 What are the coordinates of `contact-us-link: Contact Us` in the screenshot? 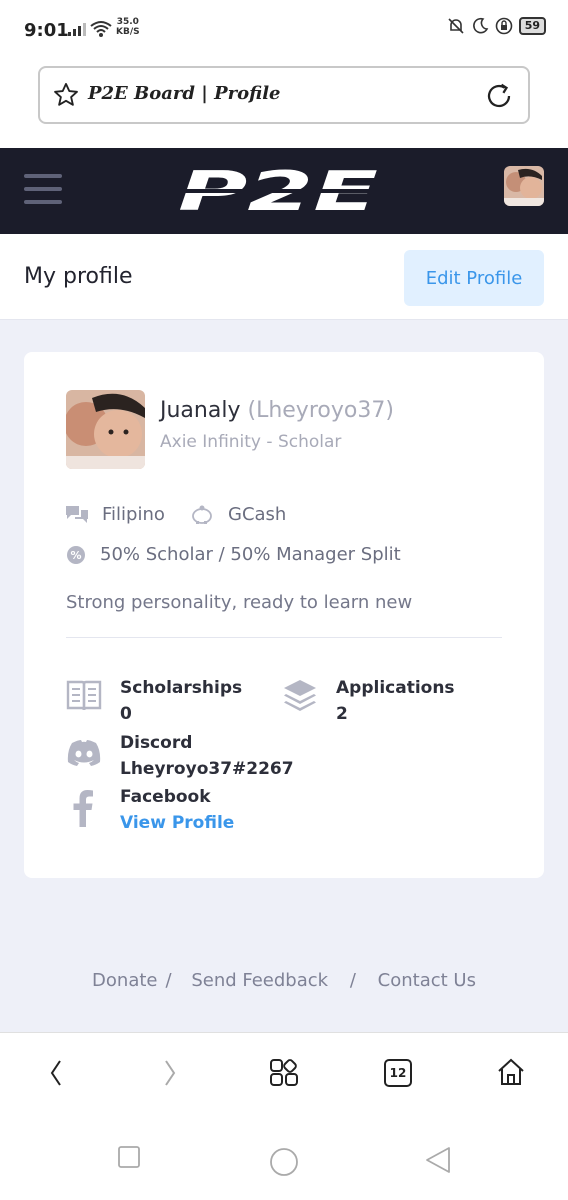 It's located at (427, 980).